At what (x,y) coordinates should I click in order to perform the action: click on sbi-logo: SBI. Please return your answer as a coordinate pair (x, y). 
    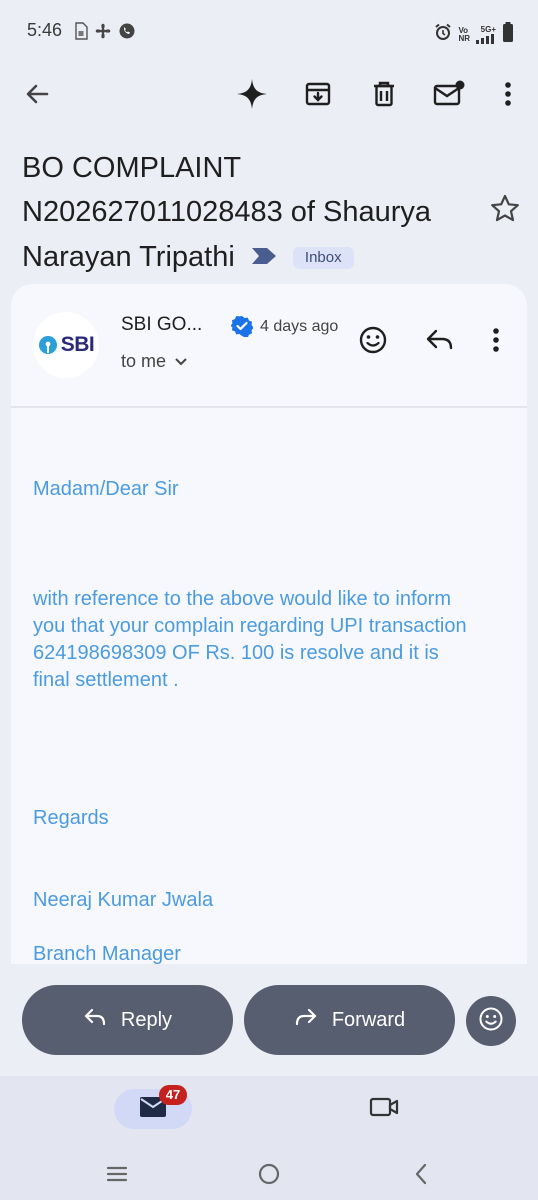
    Looking at the image, I should click on (66, 345).